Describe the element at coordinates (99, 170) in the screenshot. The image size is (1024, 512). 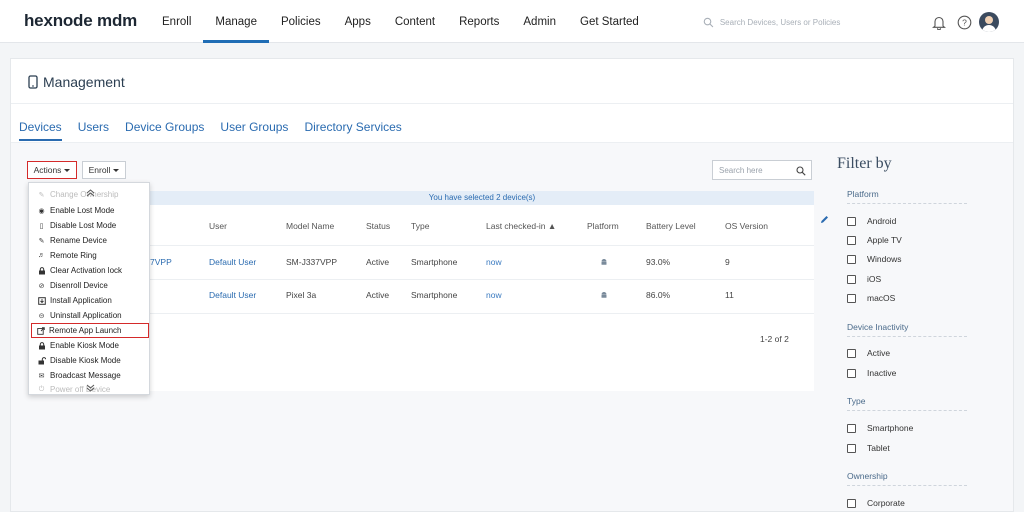
I see `enroll-button-label: Enroll` at that location.